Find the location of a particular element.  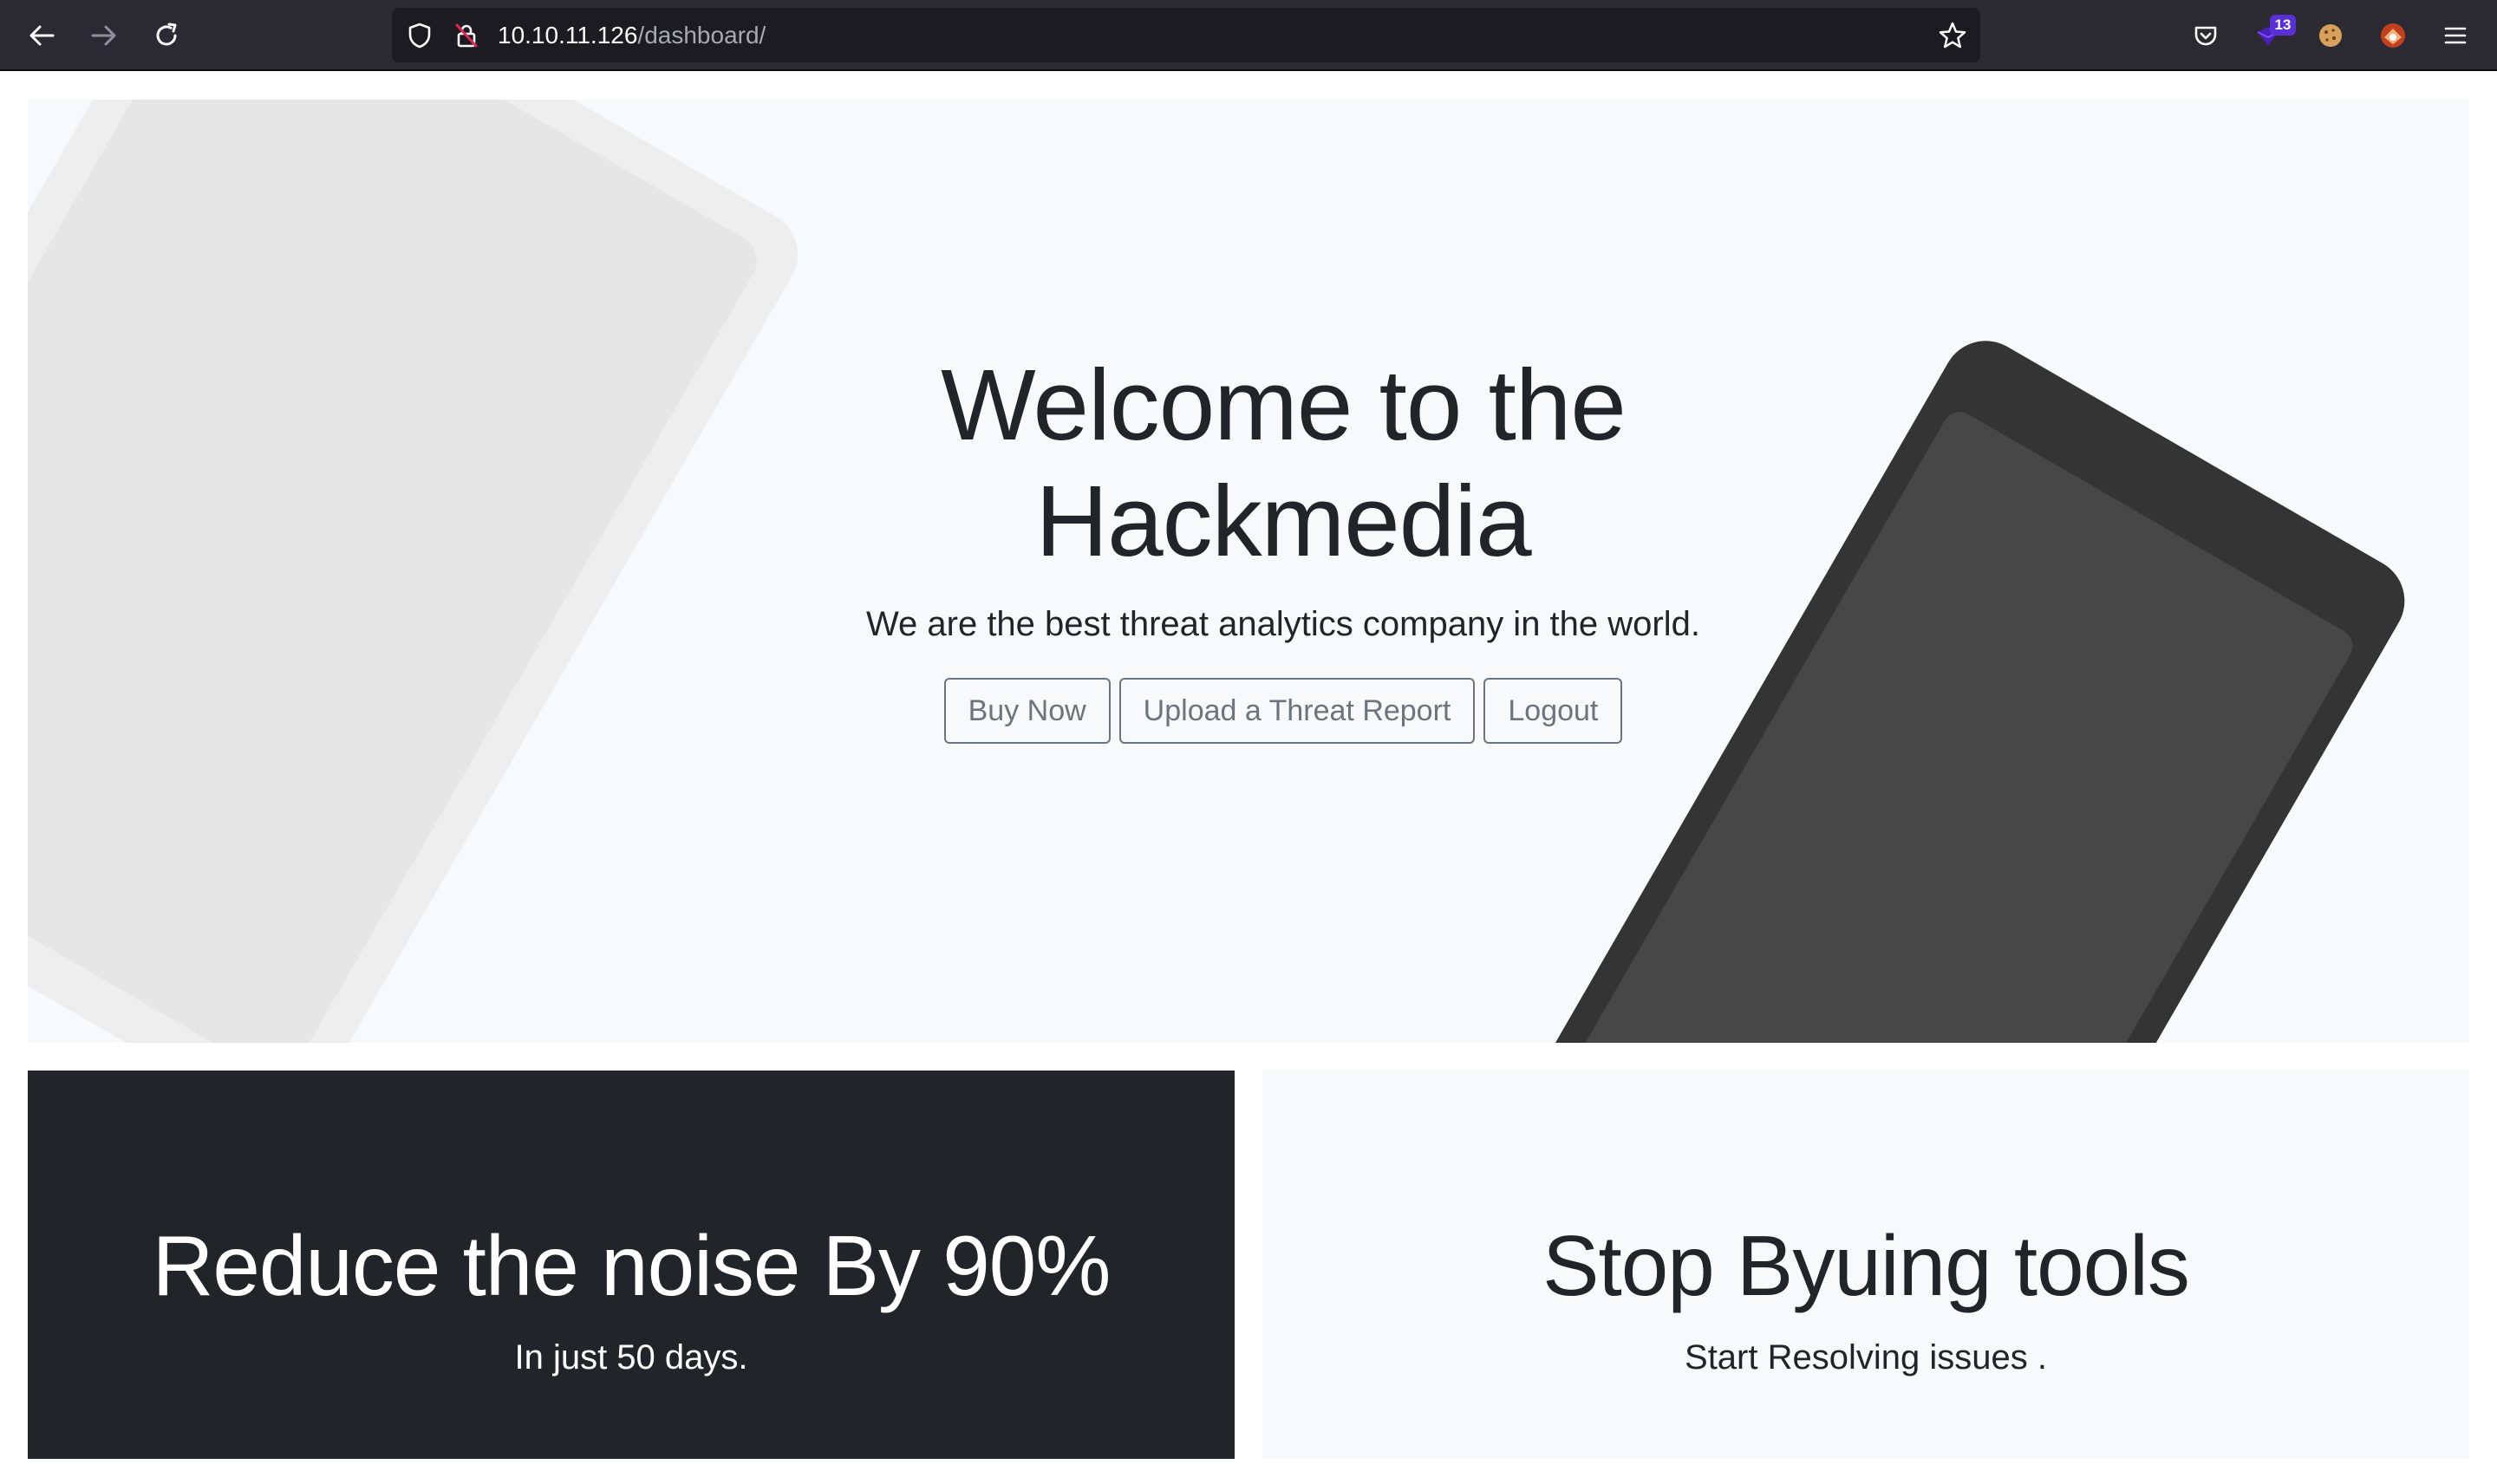

forward-arrow-icon is located at coordinates (103, 35).